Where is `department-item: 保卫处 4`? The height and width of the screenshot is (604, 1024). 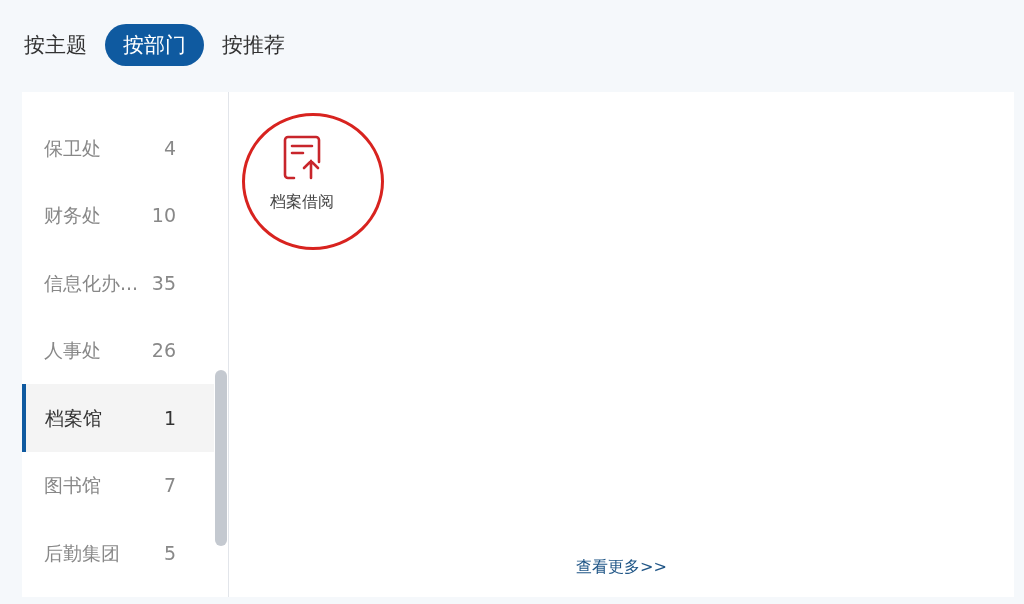
department-item: 保卫处 4 is located at coordinates (118, 148).